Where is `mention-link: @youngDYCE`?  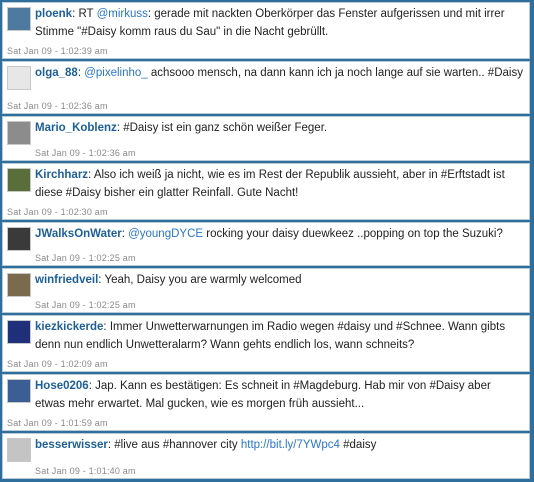 mention-link: @youngDYCE is located at coordinates (165, 234).